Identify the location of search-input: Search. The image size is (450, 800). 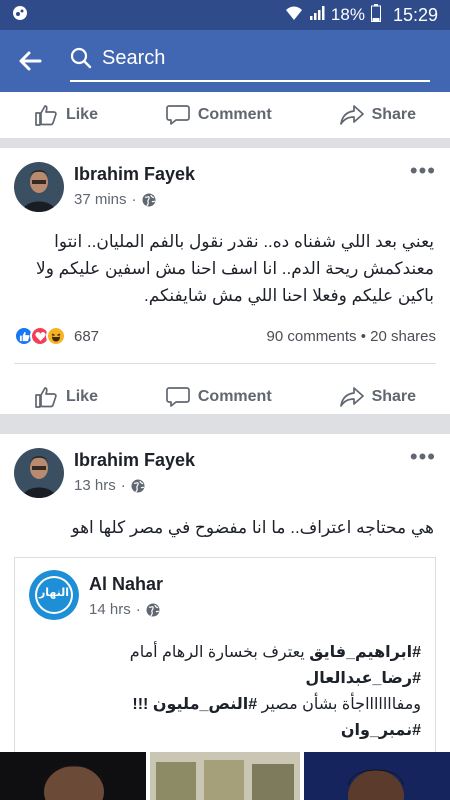
(250, 59).